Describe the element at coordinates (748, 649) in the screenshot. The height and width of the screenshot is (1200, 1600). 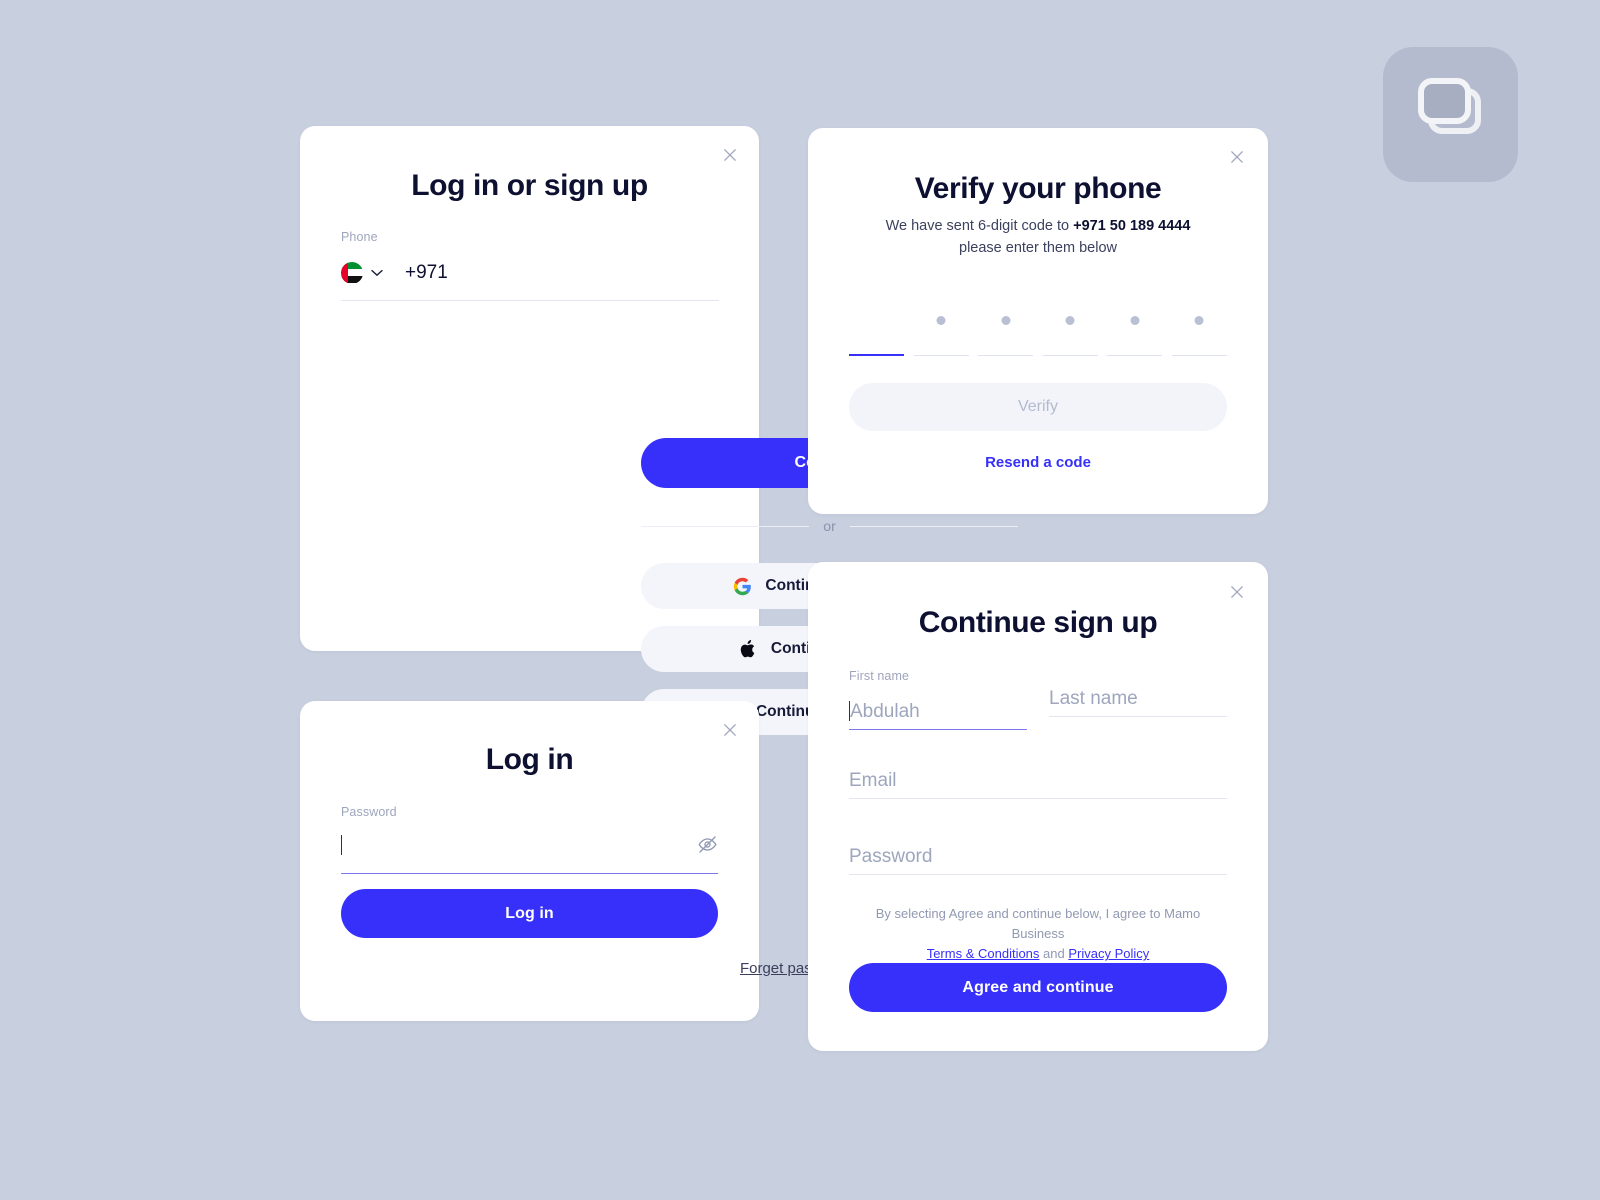
I see `apple-icon` at that location.